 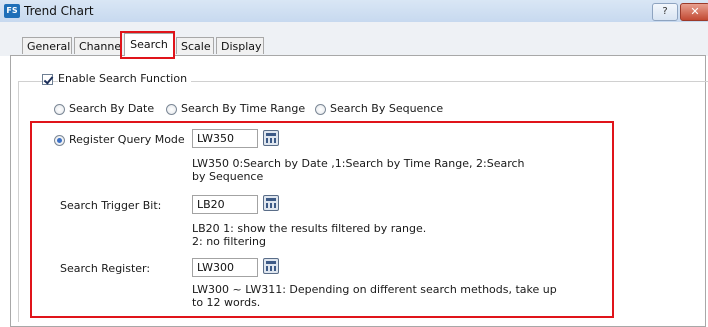 I want to click on tab-display: Display, so click(x=240, y=45).